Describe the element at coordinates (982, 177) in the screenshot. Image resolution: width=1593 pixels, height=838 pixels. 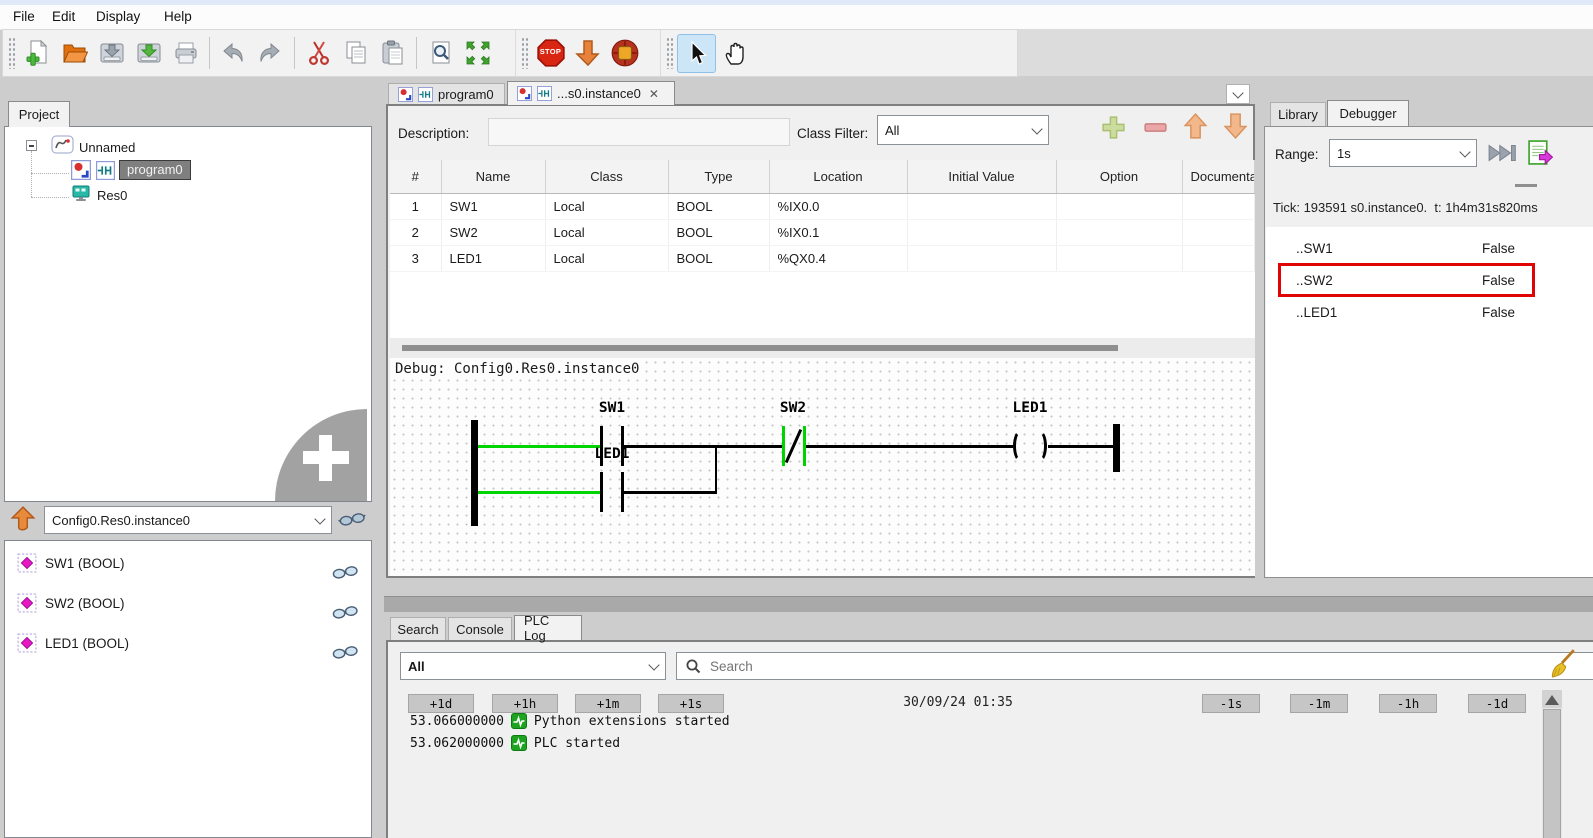
I see `col-header-initial-value: Initial Value` at that location.